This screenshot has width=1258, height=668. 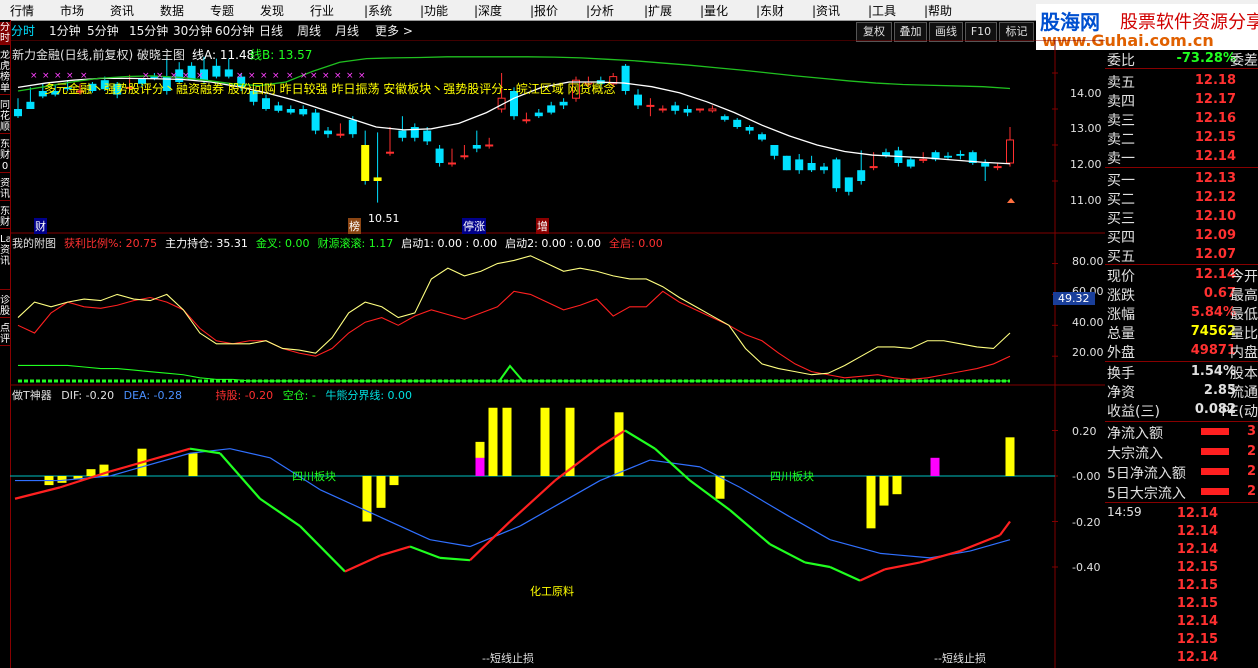 I want to click on toolbar-button: F10, so click(x=981, y=32).